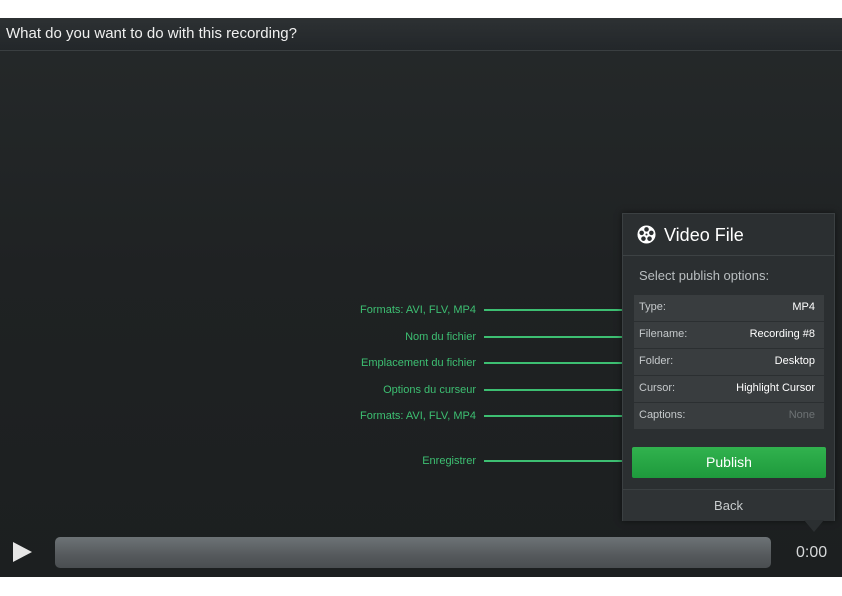  I want to click on annotation-type: Formats: AVI, FLV, MP4, so click(314, 310).